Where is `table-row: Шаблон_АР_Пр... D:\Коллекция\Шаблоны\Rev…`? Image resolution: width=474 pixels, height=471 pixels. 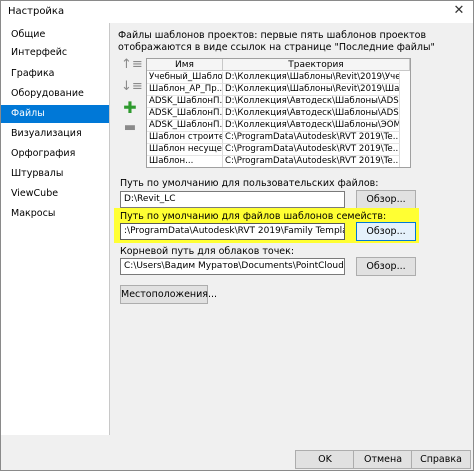 table-row: Шаблон_АР_Пр... D:\Коллекция\Шаблоны\Rev… is located at coordinates (278, 90).